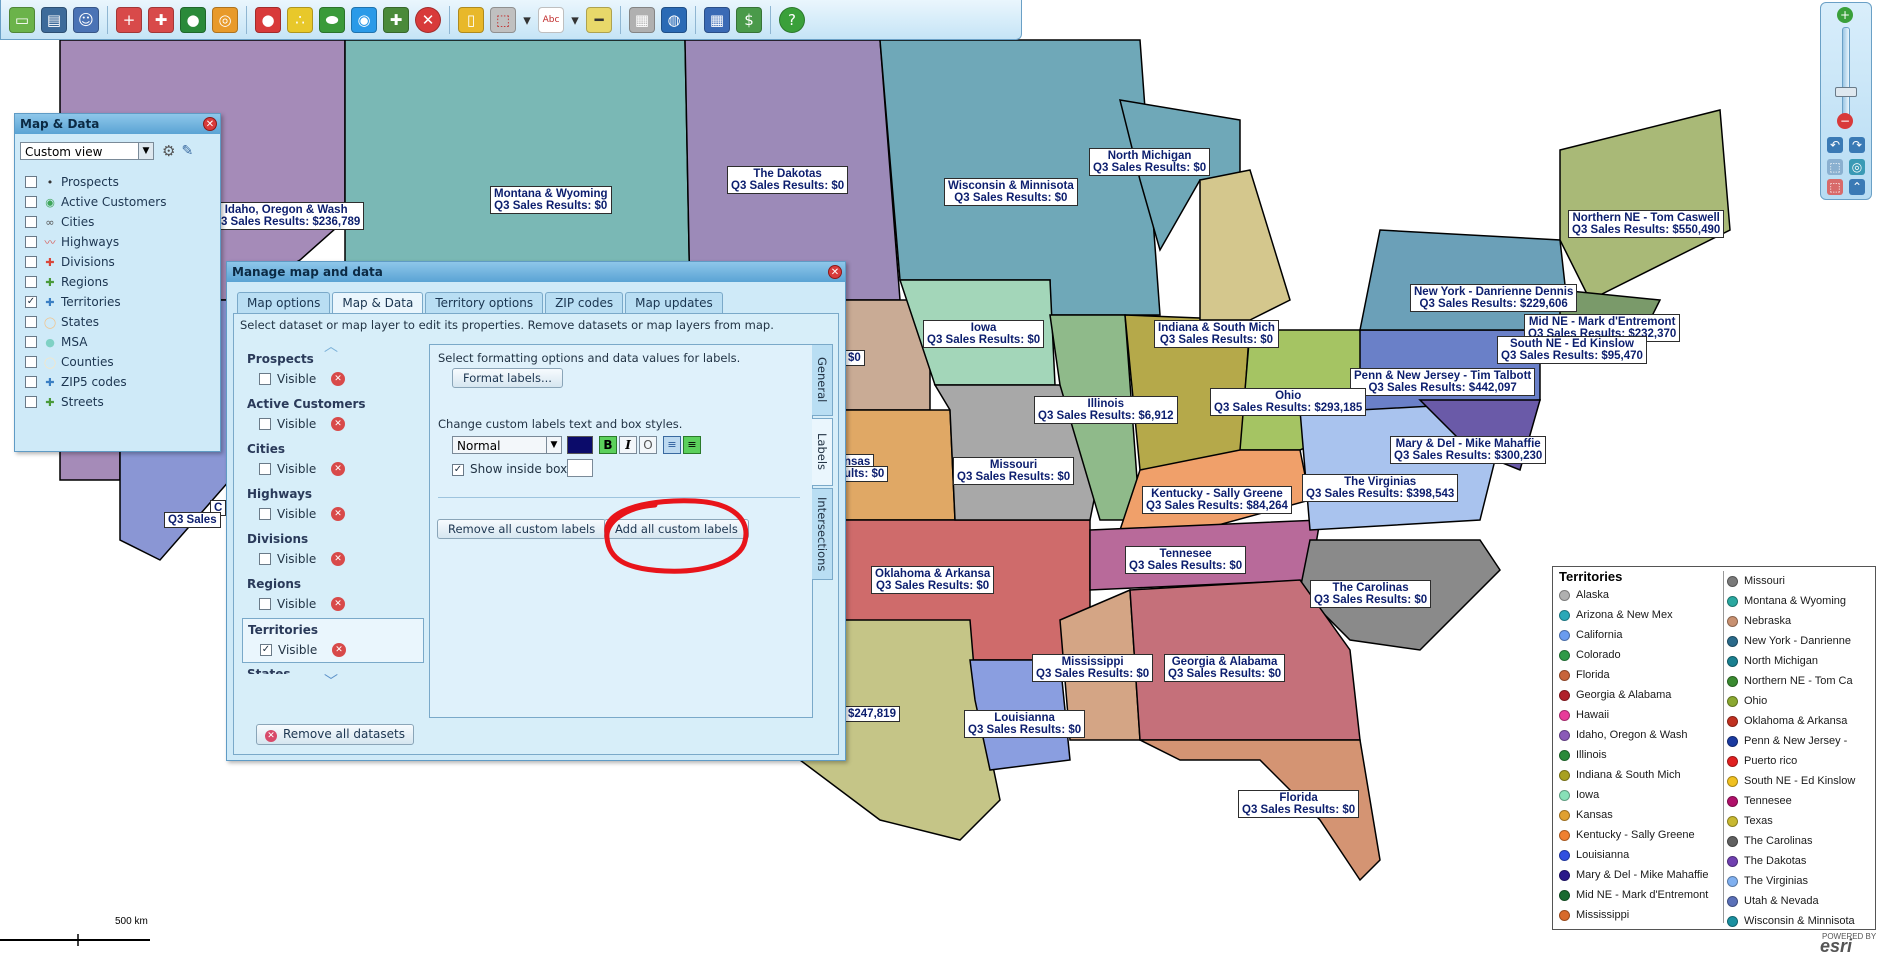 The width and height of the screenshot is (1884, 956). I want to click on zoom-slider-handle, so click(1846, 92).